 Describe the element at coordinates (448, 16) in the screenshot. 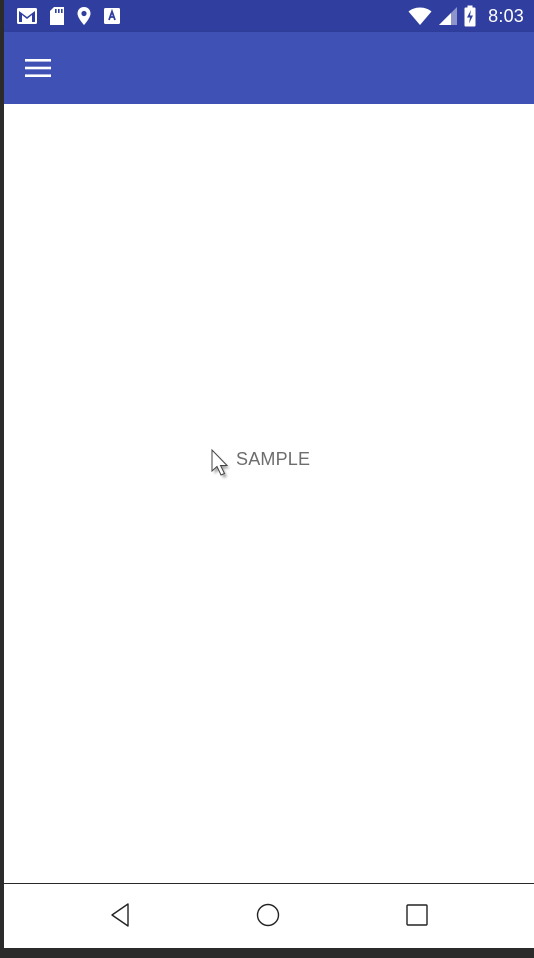

I see `signal-icon` at that location.